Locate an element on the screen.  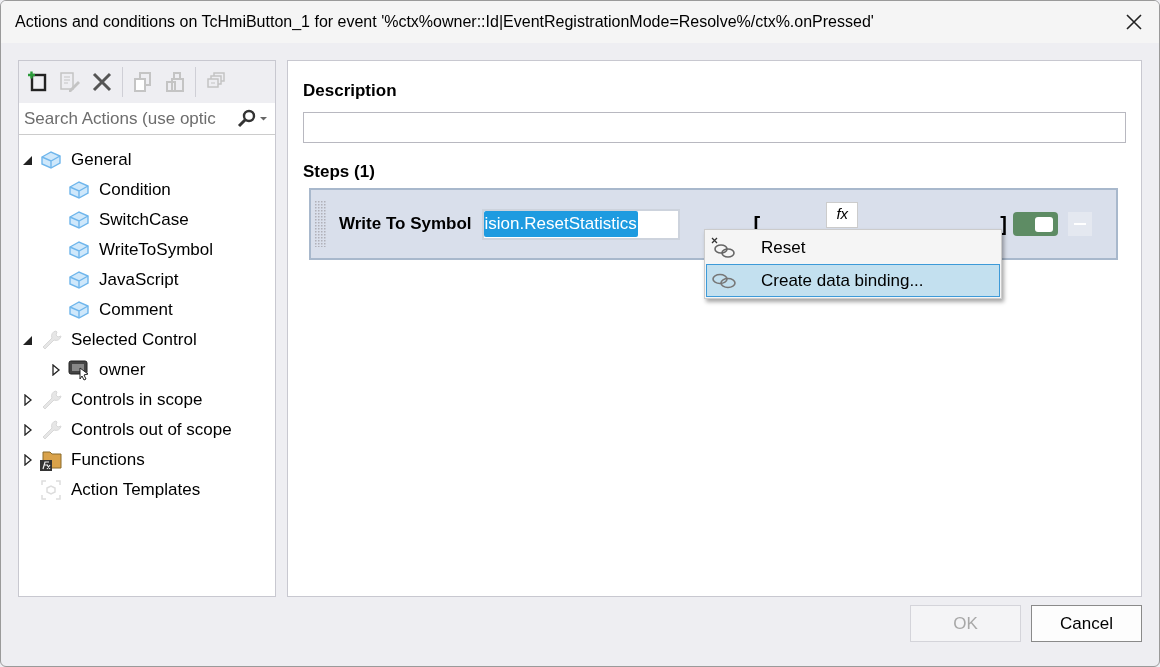
search-icon is located at coordinates (253, 118).